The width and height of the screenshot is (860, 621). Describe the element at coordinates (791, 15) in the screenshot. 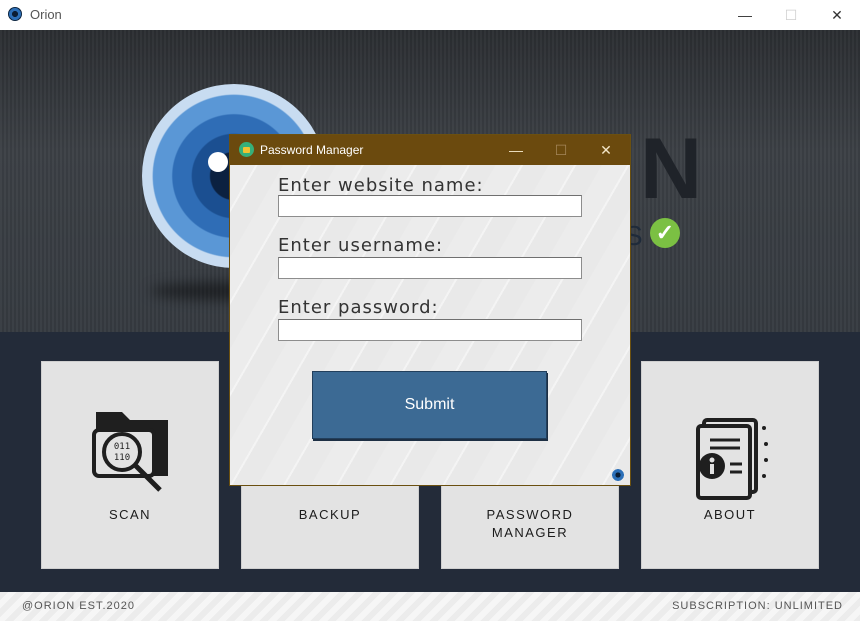

I see `maximize-button: ☐` at that location.